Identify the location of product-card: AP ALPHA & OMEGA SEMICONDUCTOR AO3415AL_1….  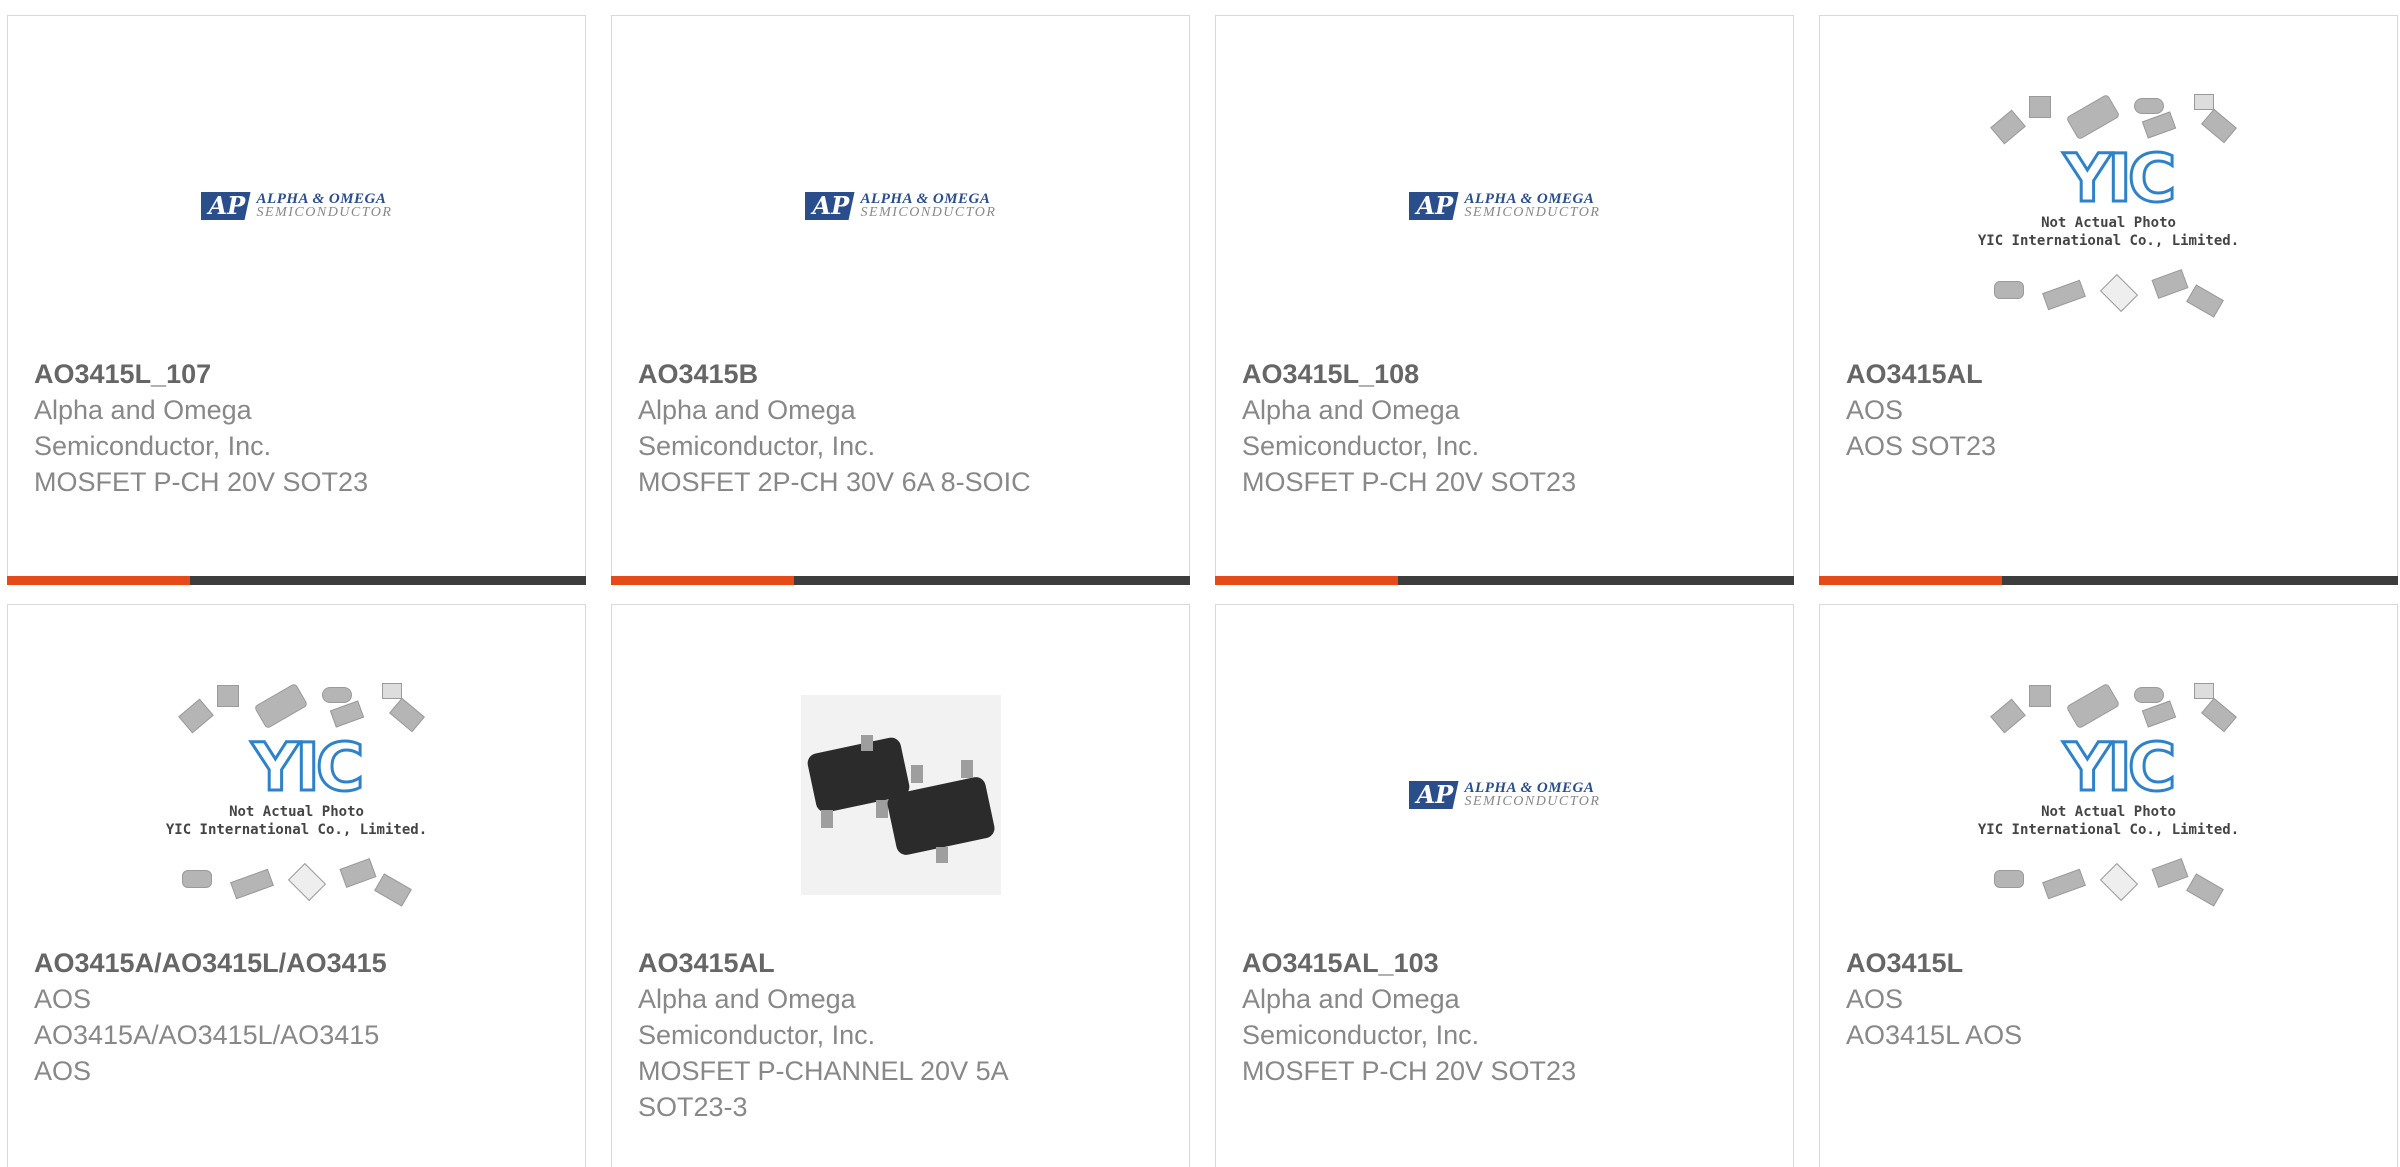
(1504, 885).